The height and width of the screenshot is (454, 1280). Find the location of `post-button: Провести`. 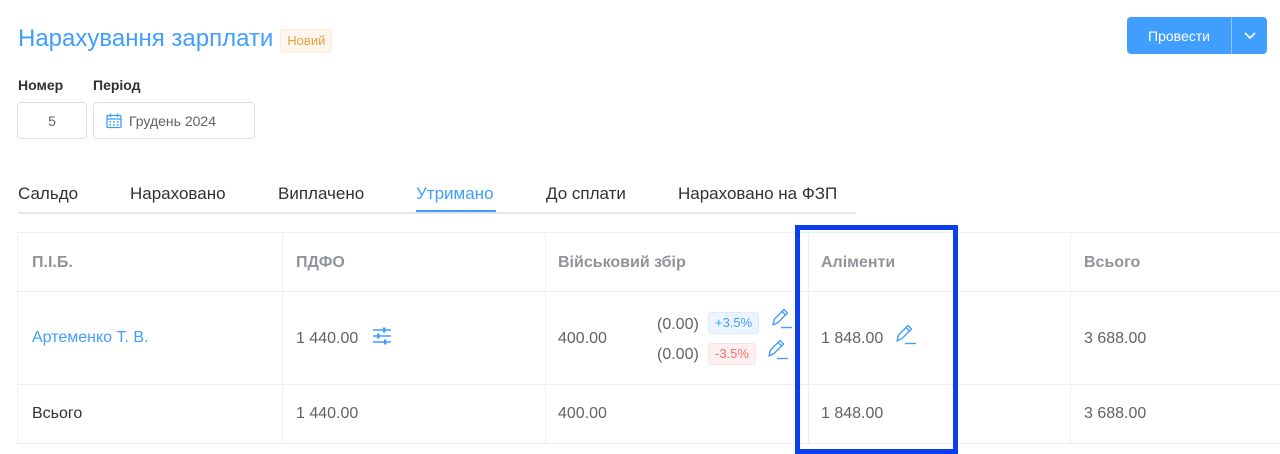

post-button: Провести is located at coordinates (1179, 35).